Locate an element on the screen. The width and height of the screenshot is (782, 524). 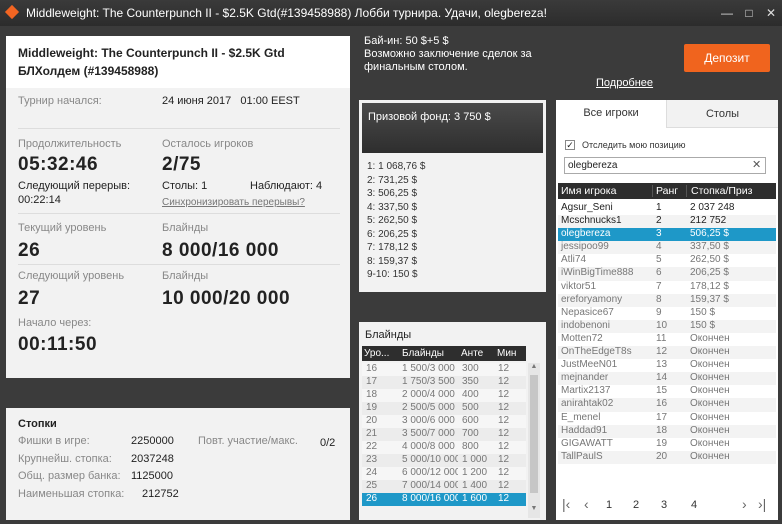
player-name: E_menel is located at coordinates (581, 417).